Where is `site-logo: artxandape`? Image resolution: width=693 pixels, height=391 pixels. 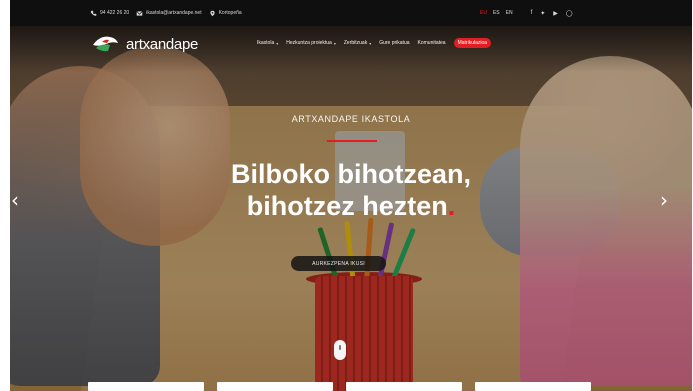 site-logo: artxandape is located at coordinates (144, 44).